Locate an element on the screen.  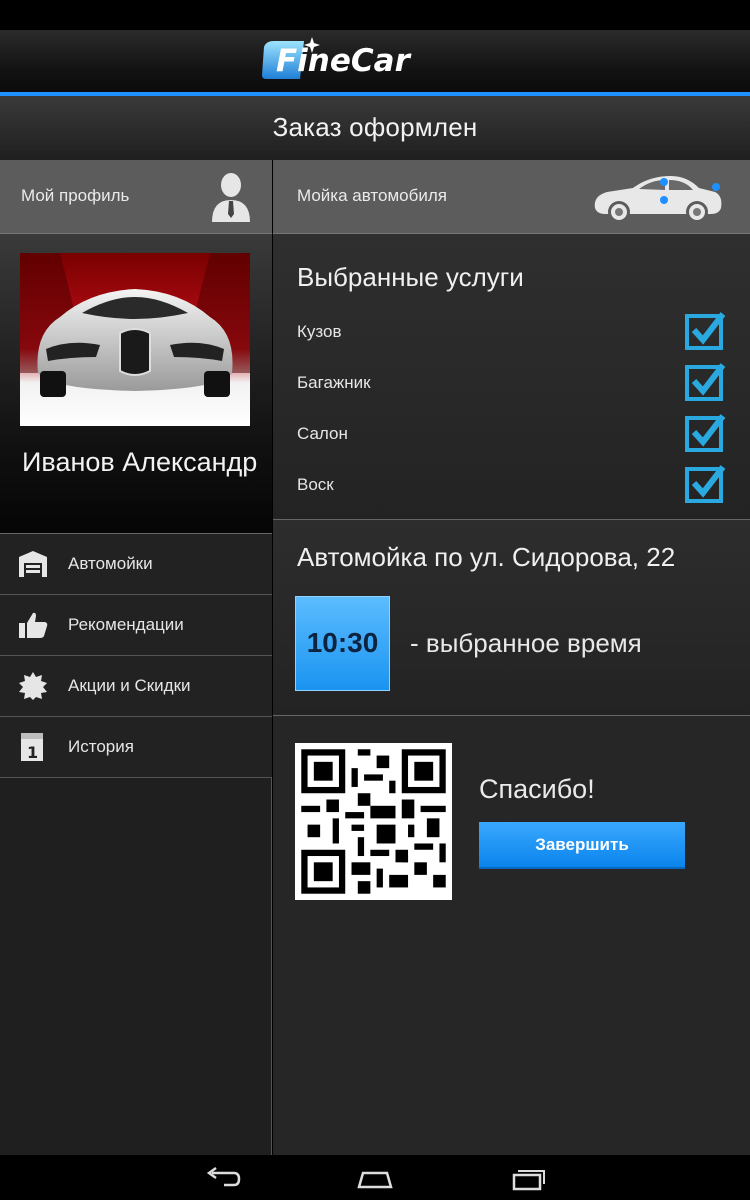
page-title: Заказ оформлен is located at coordinates (375, 128).